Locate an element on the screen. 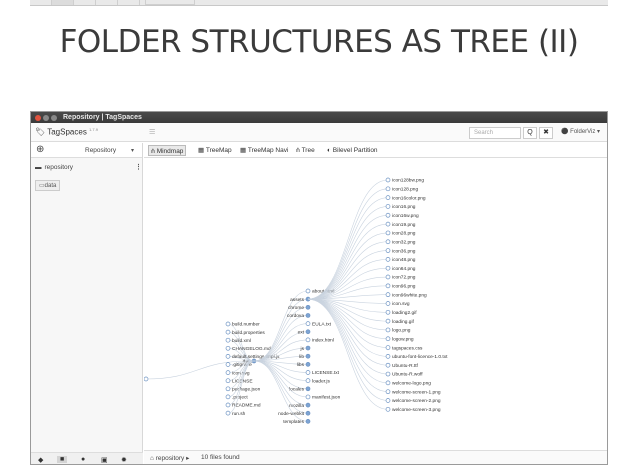  perspective-switcher: ⚫ FolderViz ▾ is located at coordinates (580, 131).